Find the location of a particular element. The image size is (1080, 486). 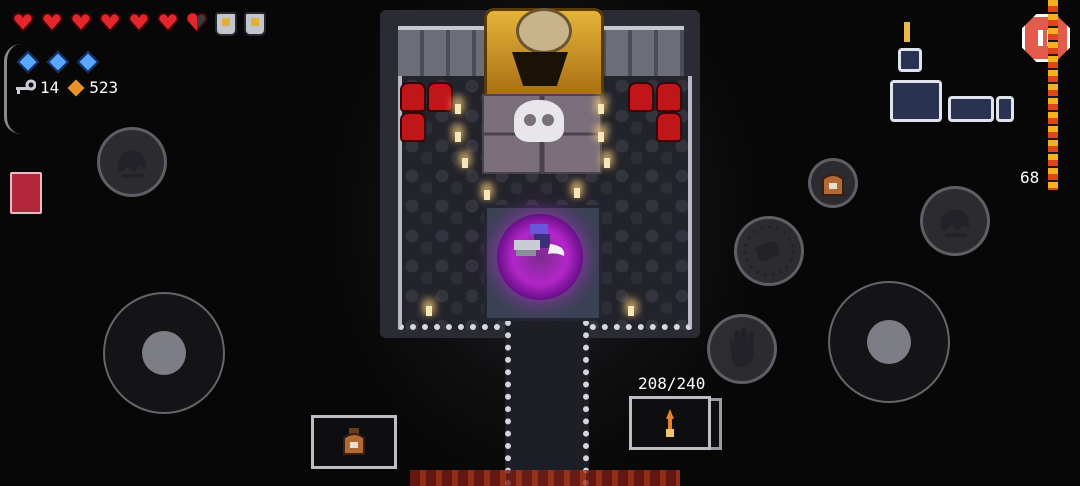

quick-item-button is located at coordinates (833, 183).